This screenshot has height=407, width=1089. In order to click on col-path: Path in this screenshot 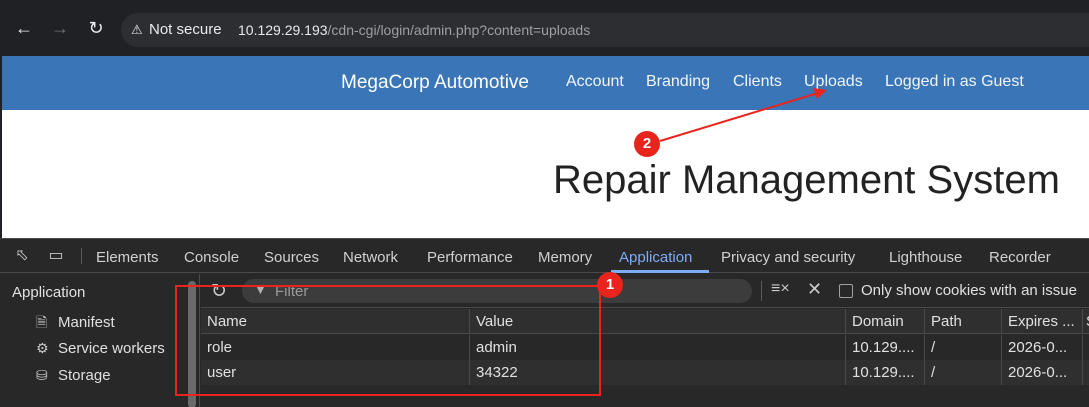, I will do `click(962, 321)`.